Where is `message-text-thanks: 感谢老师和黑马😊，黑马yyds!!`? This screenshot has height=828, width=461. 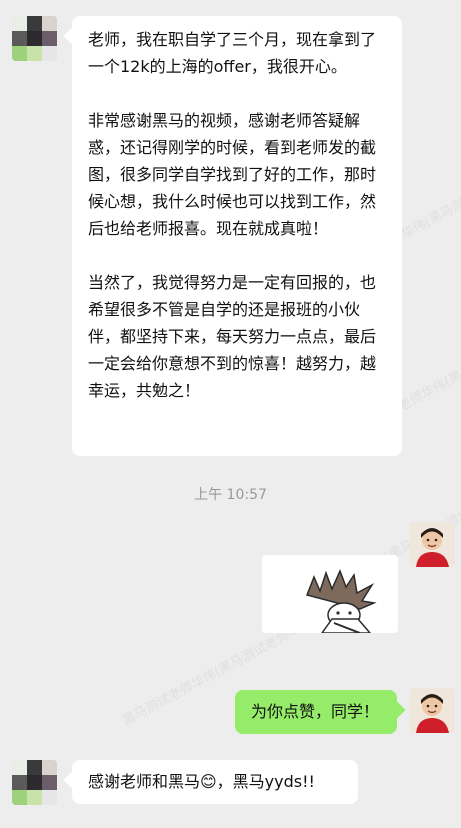 message-text-thanks: 感谢老师和黑马😊，黑马yyds!! is located at coordinates (201, 781).